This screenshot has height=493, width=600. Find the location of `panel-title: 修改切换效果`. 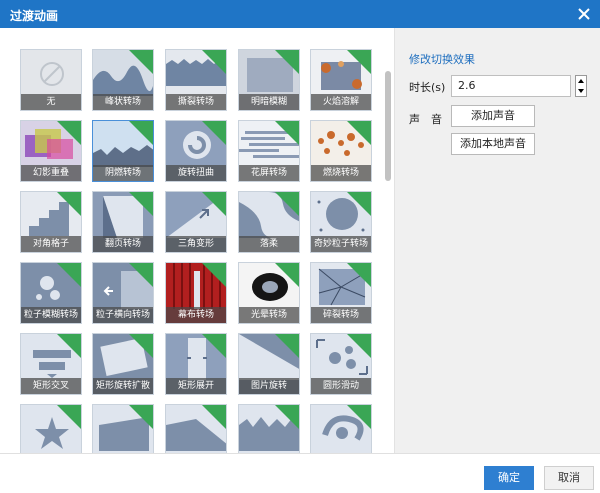

panel-title: 修改切换效果 is located at coordinates (442, 59).